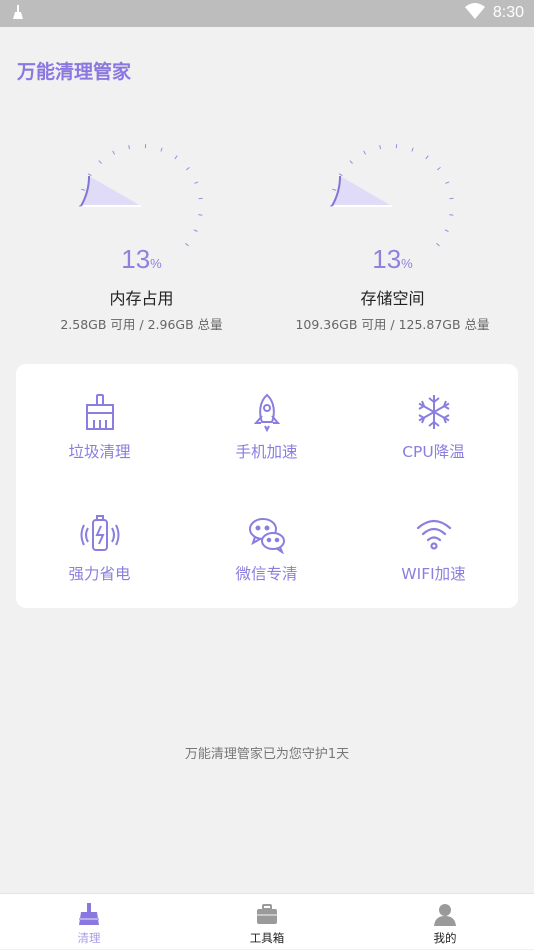  What do you see at coordinates (392, 240) in the screenshot?
I see `storage-gauge: 13% 存储空间 109.36GB 可用 / 125.87GB 总量` at bounding box center [392, 240].